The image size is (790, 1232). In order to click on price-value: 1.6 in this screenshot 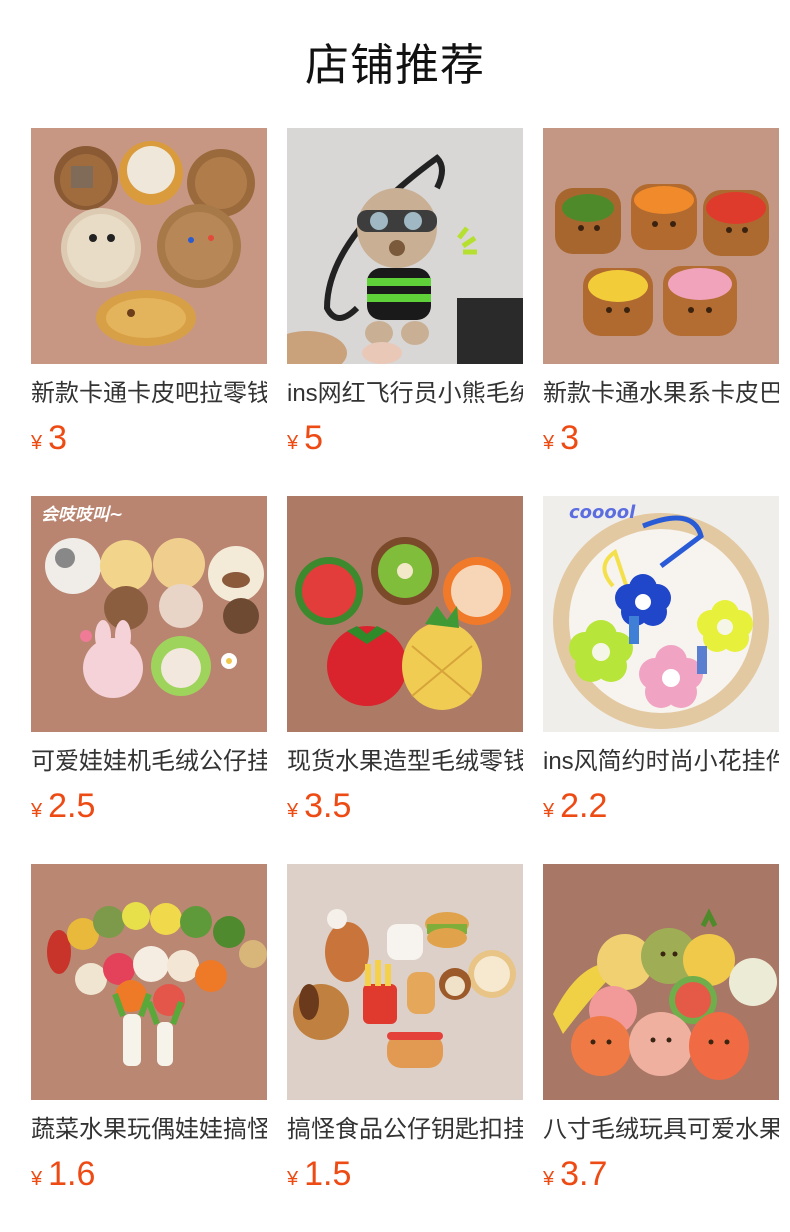, I will do `click(72, 1174)`.